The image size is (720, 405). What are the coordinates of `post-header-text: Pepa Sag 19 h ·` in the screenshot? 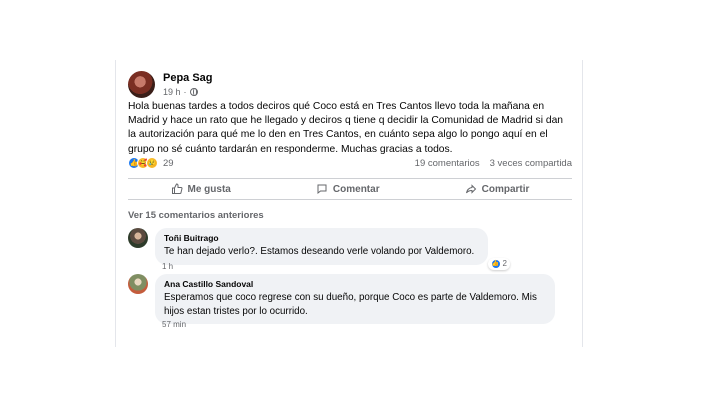 It's located at (188, 84).